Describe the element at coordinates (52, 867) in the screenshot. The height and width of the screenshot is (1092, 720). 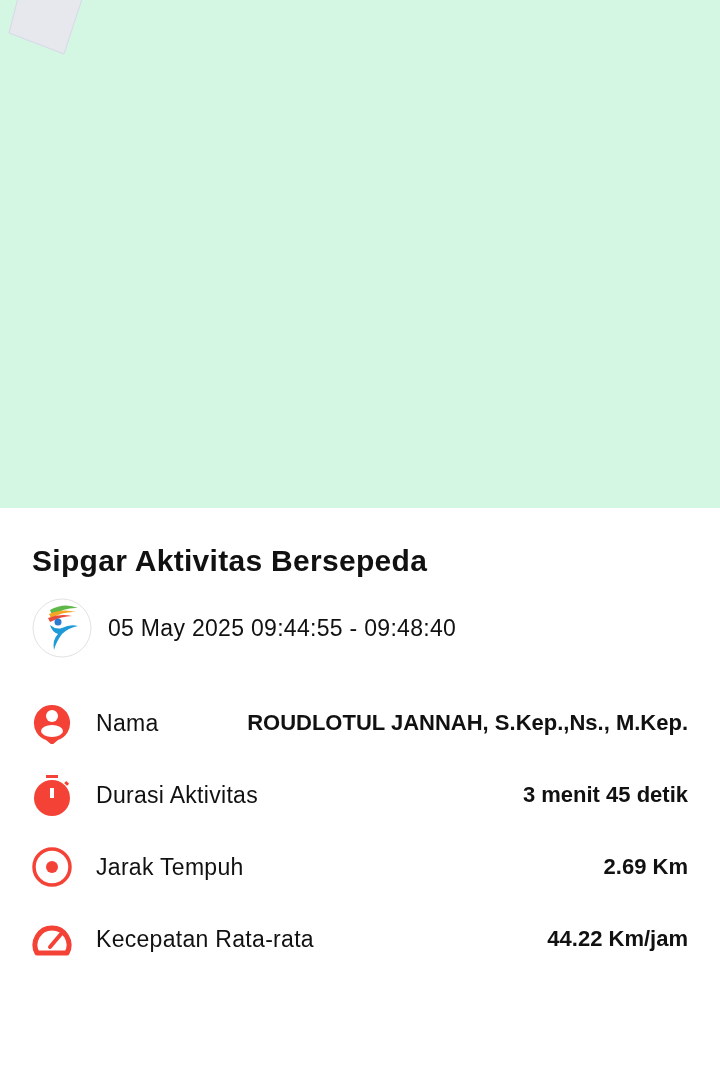
I see `target-icon` at that location.